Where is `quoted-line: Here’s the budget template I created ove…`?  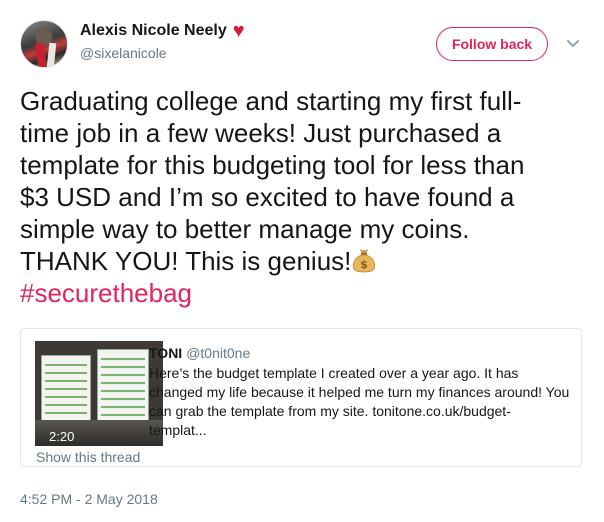
quoted-line: Here’s the budget template I created ove… is located at coordinates (334, 373).